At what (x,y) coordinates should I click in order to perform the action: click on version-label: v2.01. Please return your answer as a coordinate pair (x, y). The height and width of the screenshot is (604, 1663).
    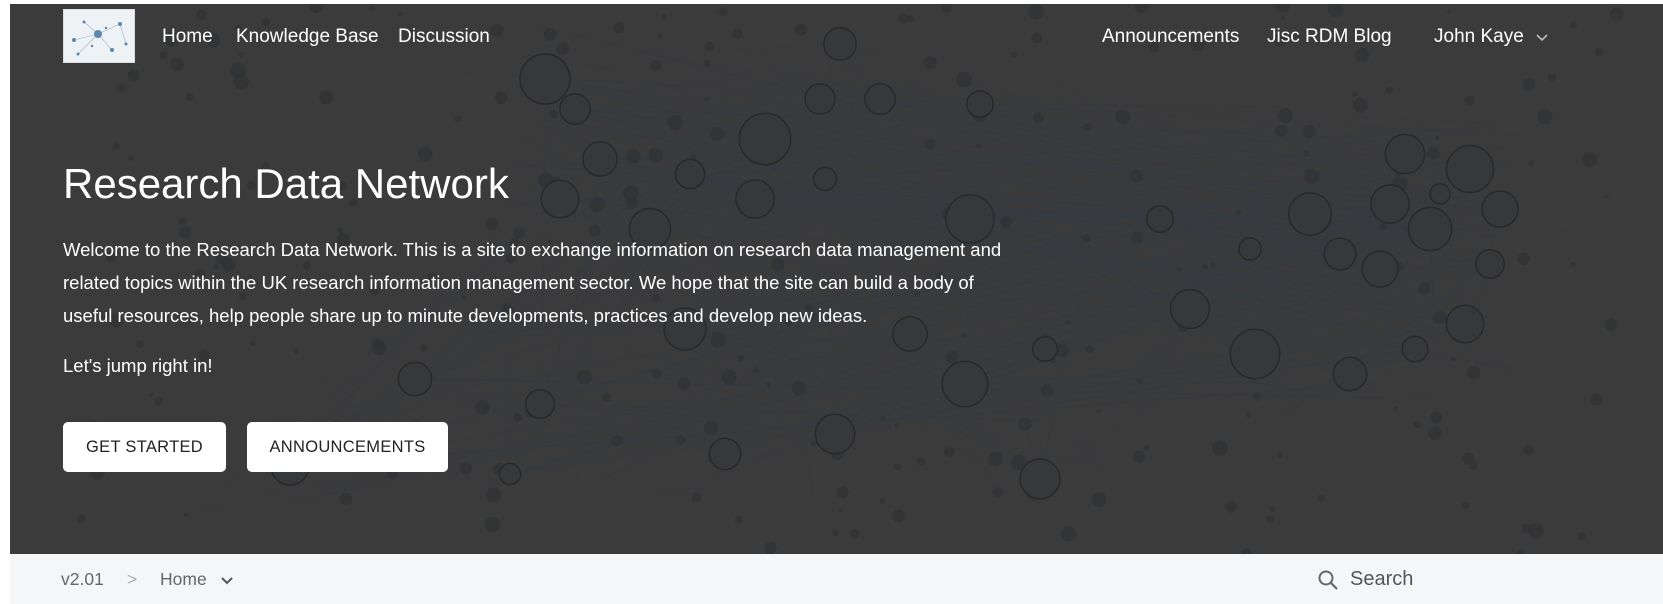
    Looking at the image, I should click on (82, 579).